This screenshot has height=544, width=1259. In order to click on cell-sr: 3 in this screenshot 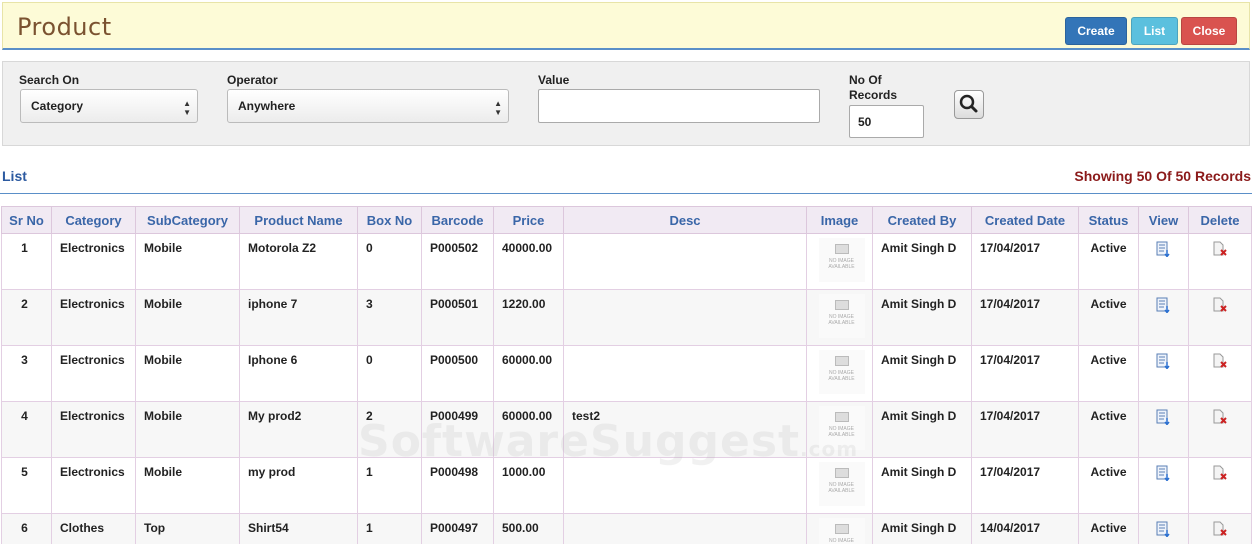, I will do `click(26, 373)`.